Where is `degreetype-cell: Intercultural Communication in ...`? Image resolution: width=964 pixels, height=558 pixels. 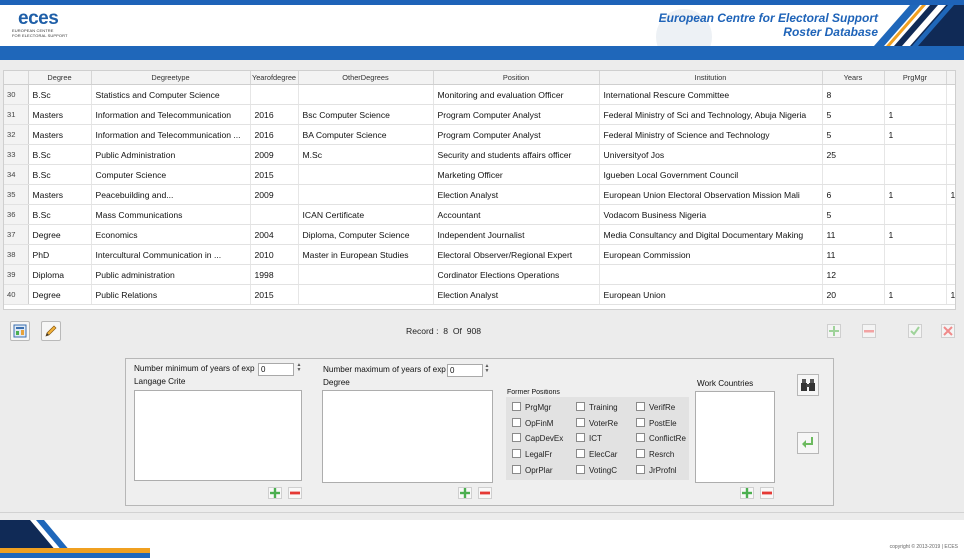 degreetype-cell: Intercultural Communication in ... is located at coordinates (171, 254).